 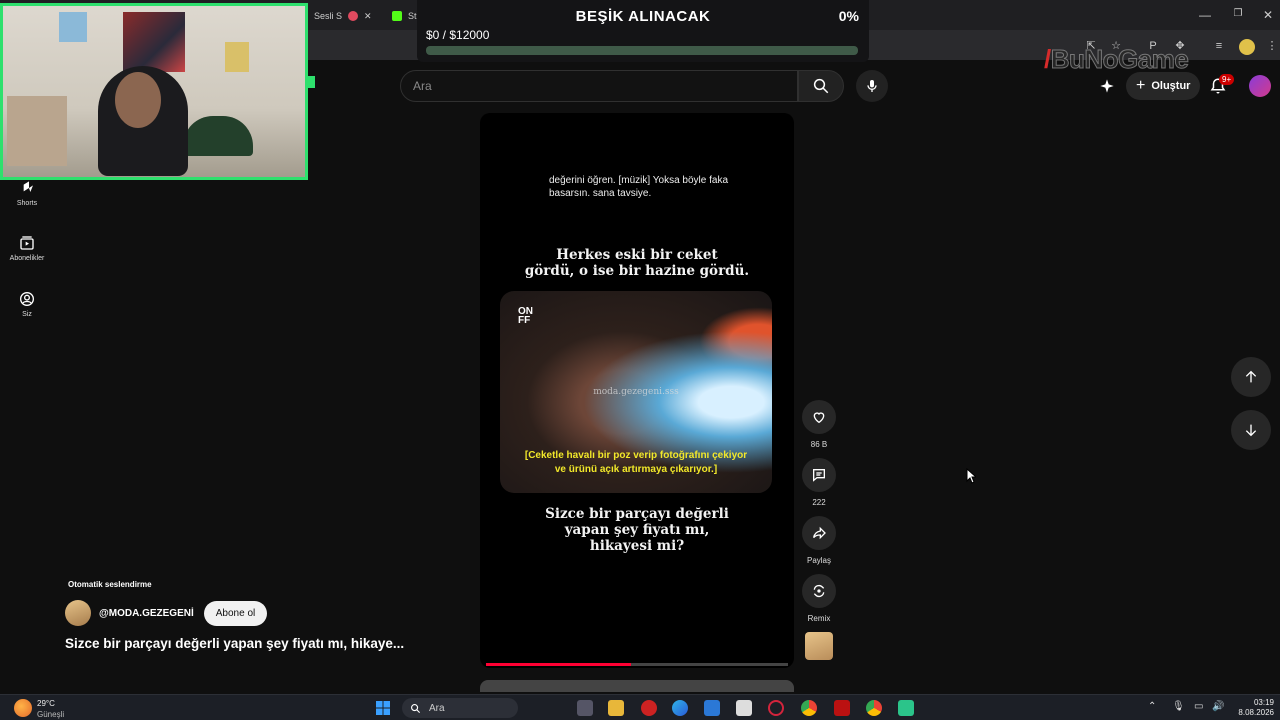 I want to click on notification-badge: 9+, so click(x=1227, y=79).